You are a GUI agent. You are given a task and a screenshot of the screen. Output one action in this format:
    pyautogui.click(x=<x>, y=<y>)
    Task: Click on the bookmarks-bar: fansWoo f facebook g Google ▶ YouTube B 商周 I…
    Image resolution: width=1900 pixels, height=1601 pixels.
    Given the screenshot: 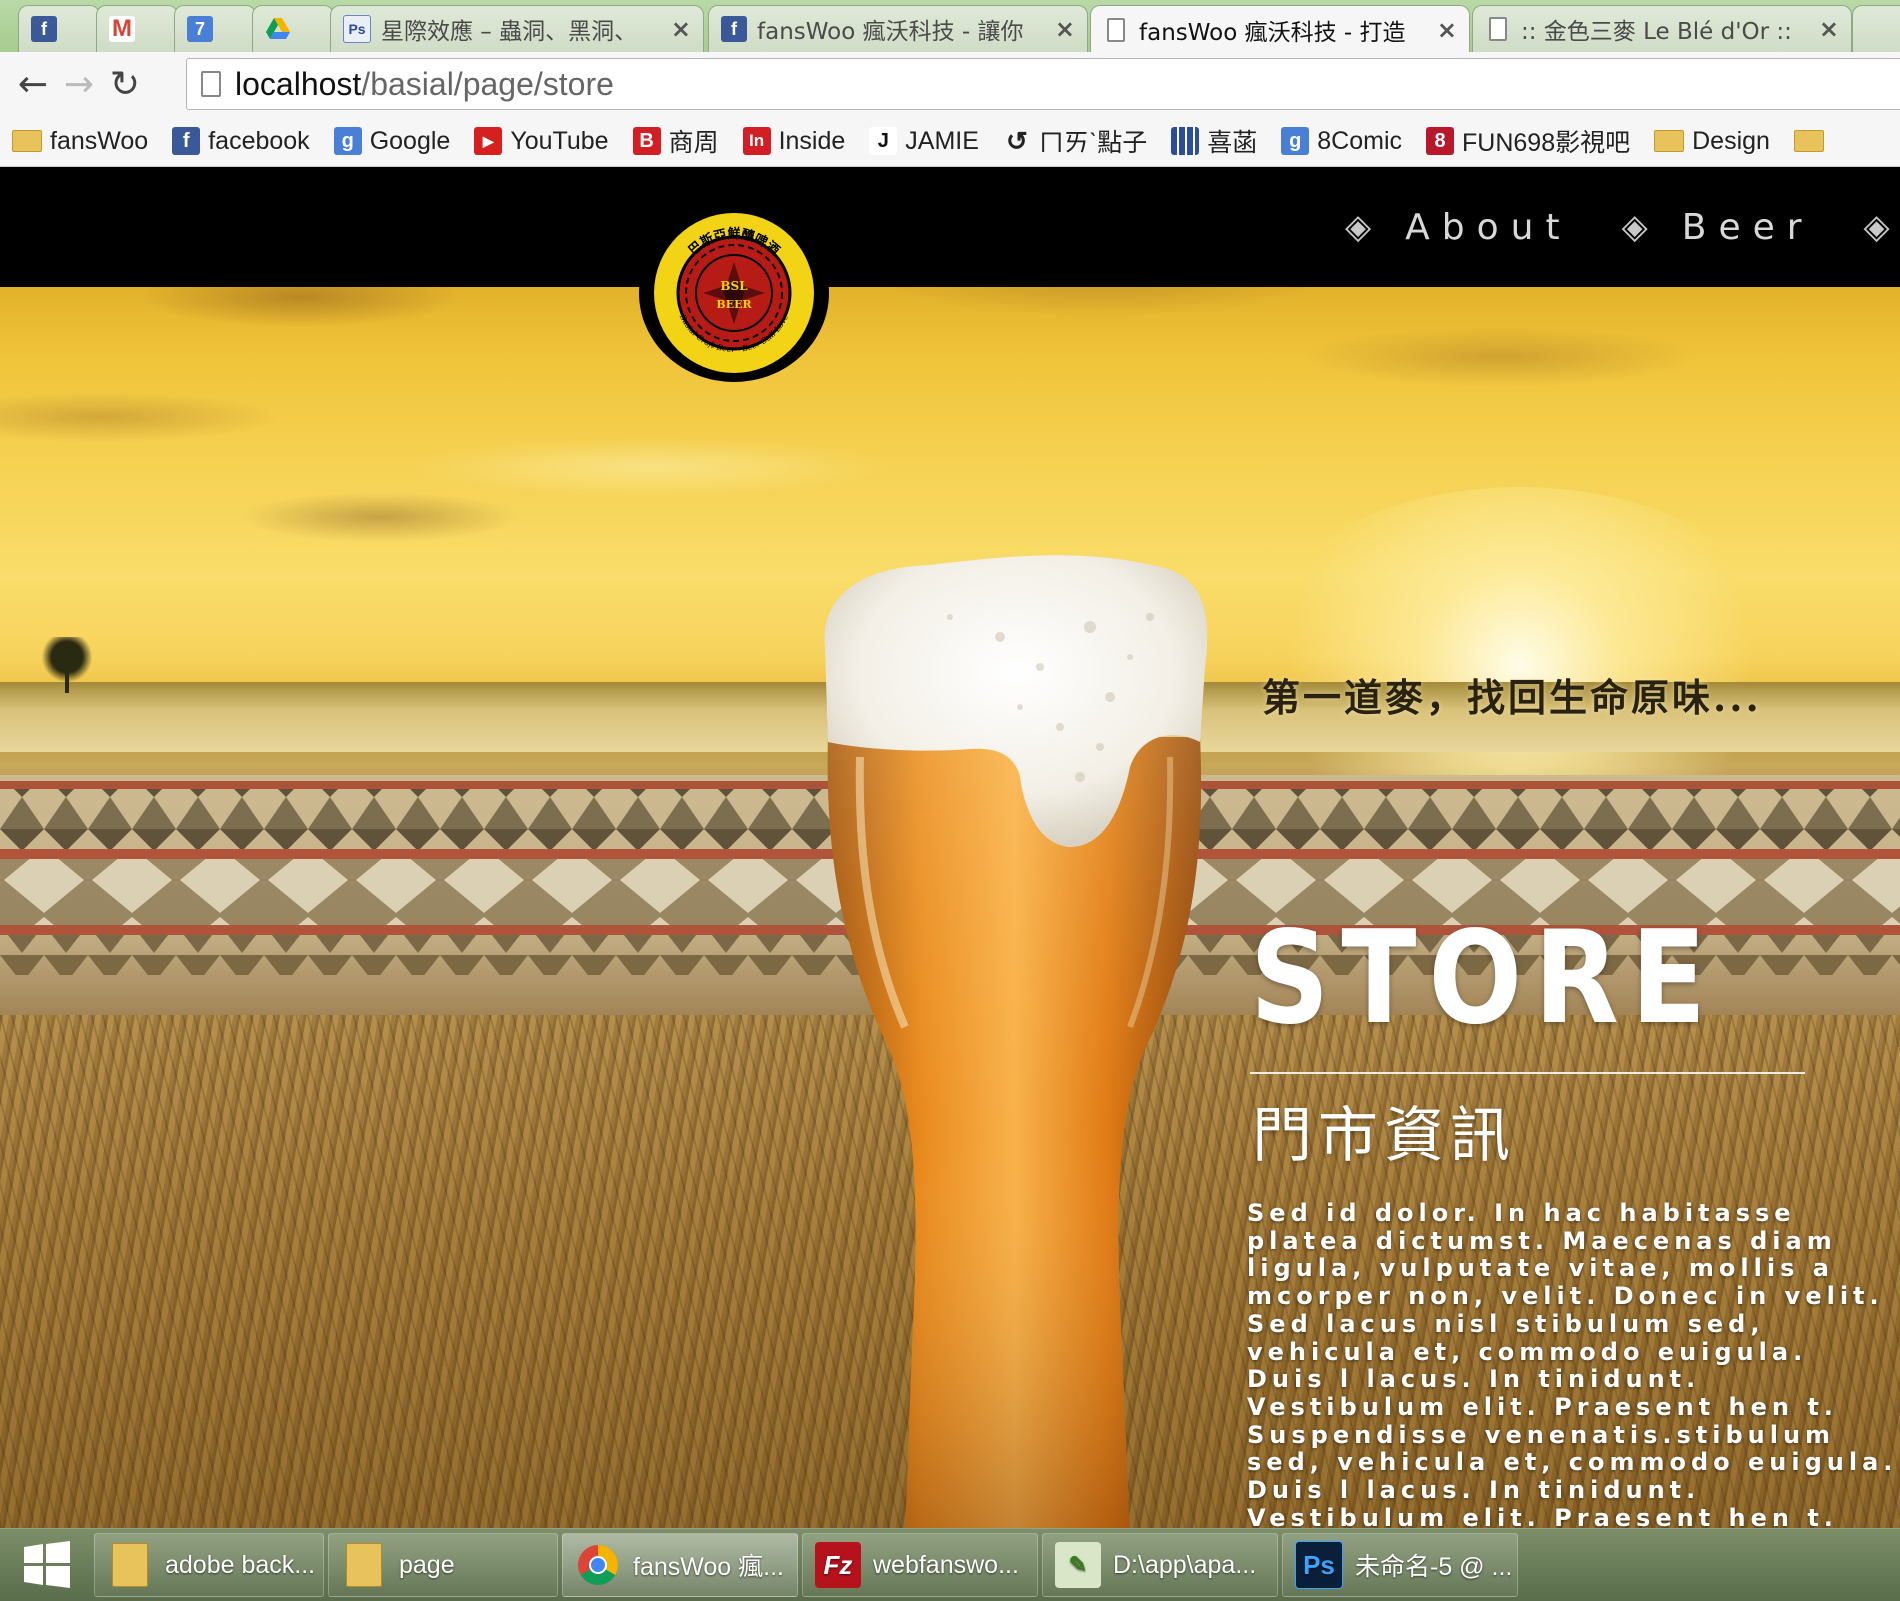 What is the action you would take?
    pyautogui.click(x=950, y=141)
    